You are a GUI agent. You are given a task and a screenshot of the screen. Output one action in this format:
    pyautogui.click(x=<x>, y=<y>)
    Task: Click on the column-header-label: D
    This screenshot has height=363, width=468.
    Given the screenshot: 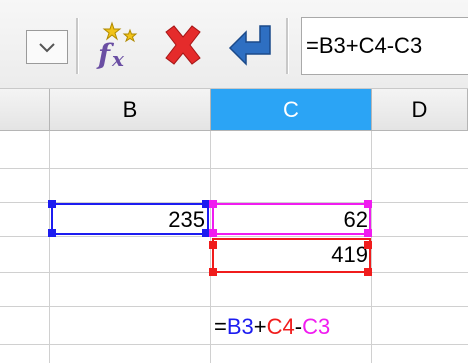 What is the action you would take?
    pyautogui.click(x=419, y=109)
    